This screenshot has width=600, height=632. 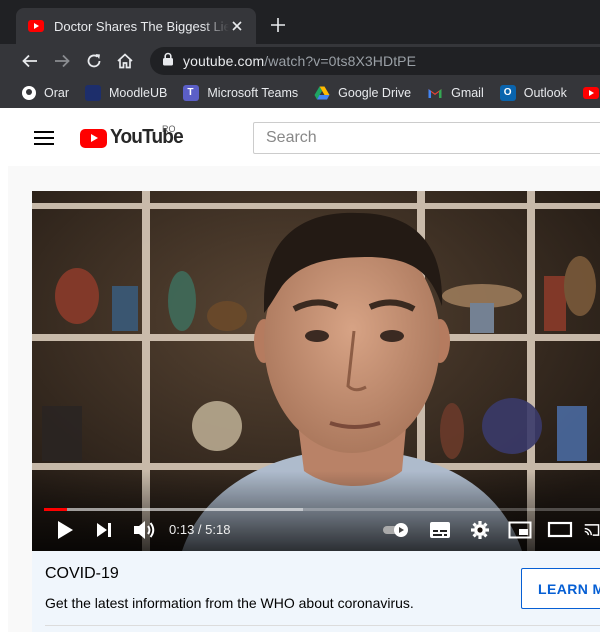 I want to click on teams-icon: T, so click(x=191, y=93).